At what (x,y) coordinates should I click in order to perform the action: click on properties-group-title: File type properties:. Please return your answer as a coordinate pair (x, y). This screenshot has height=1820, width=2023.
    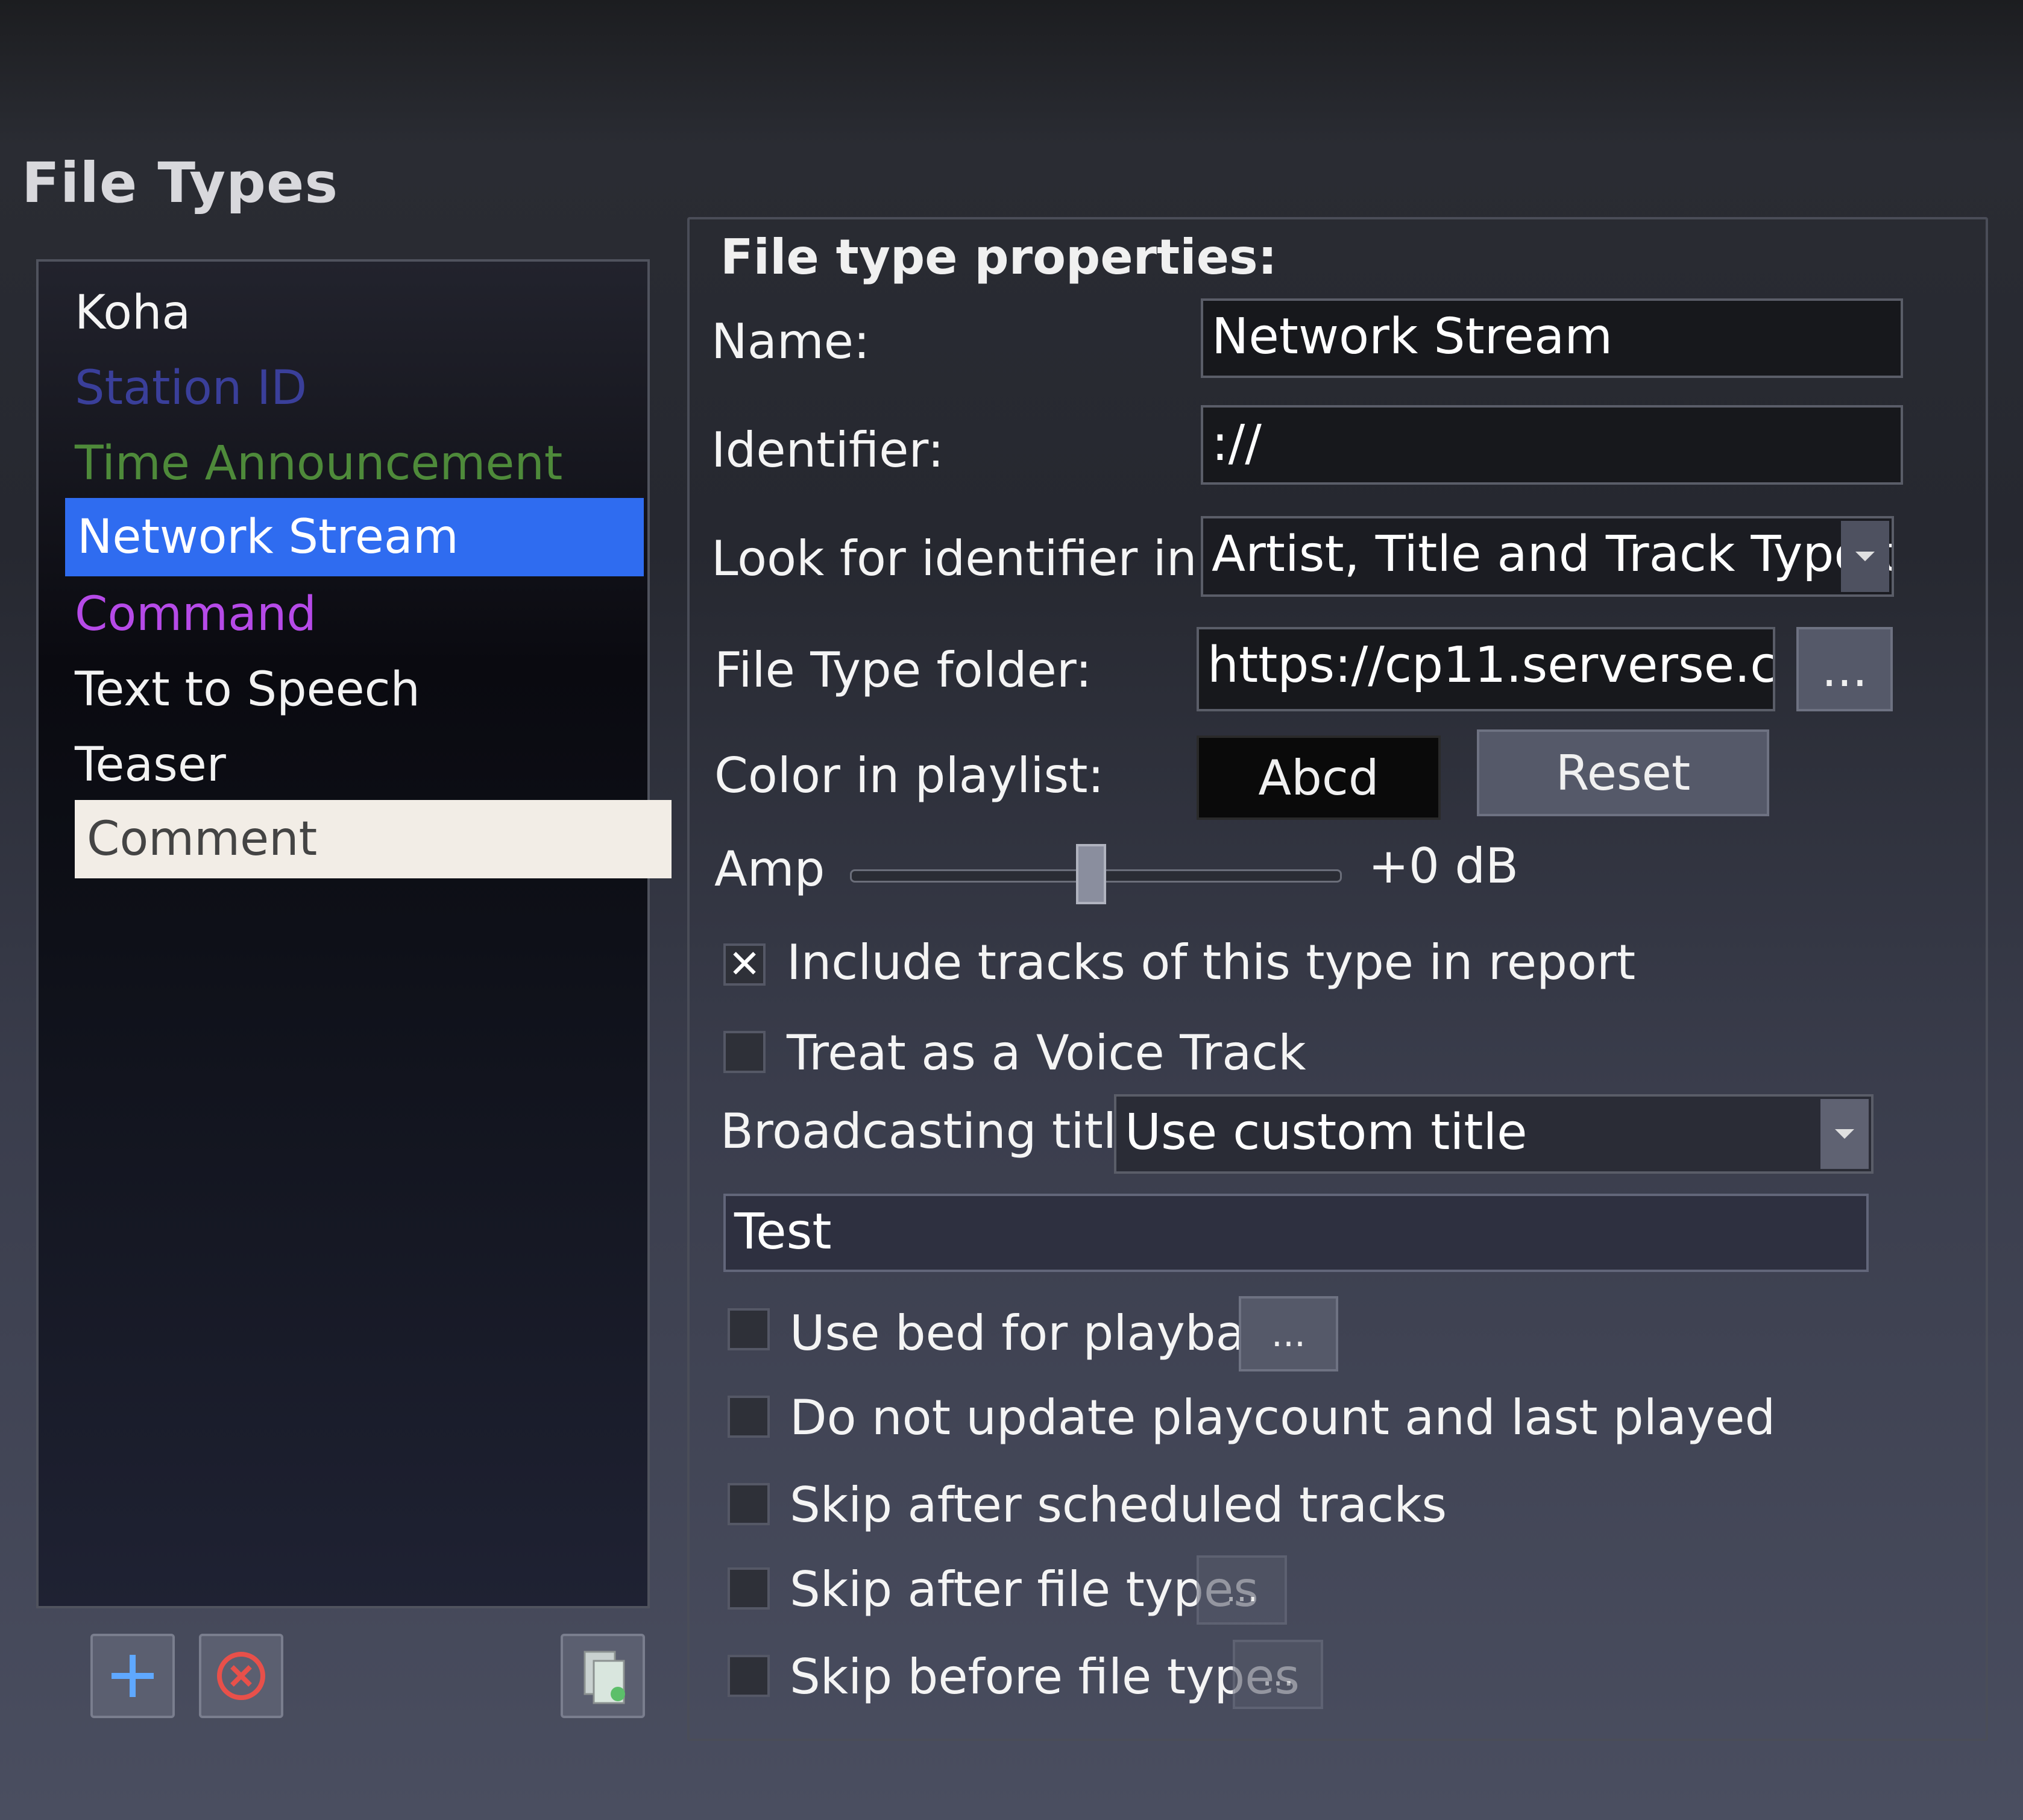
    Looking at the image, I should click on (998, 257).